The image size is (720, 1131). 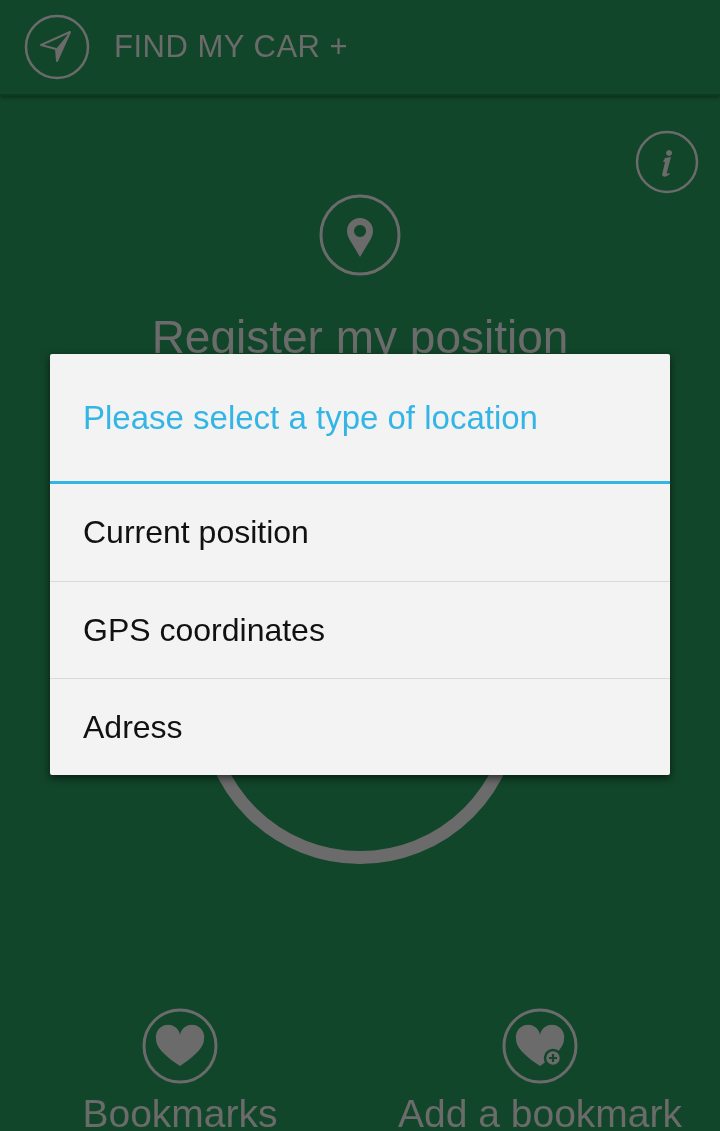 What do you see at coordinates (360, 235) in the screenshot?
I see `location-pin-icon` at bounding box center [360, 235].